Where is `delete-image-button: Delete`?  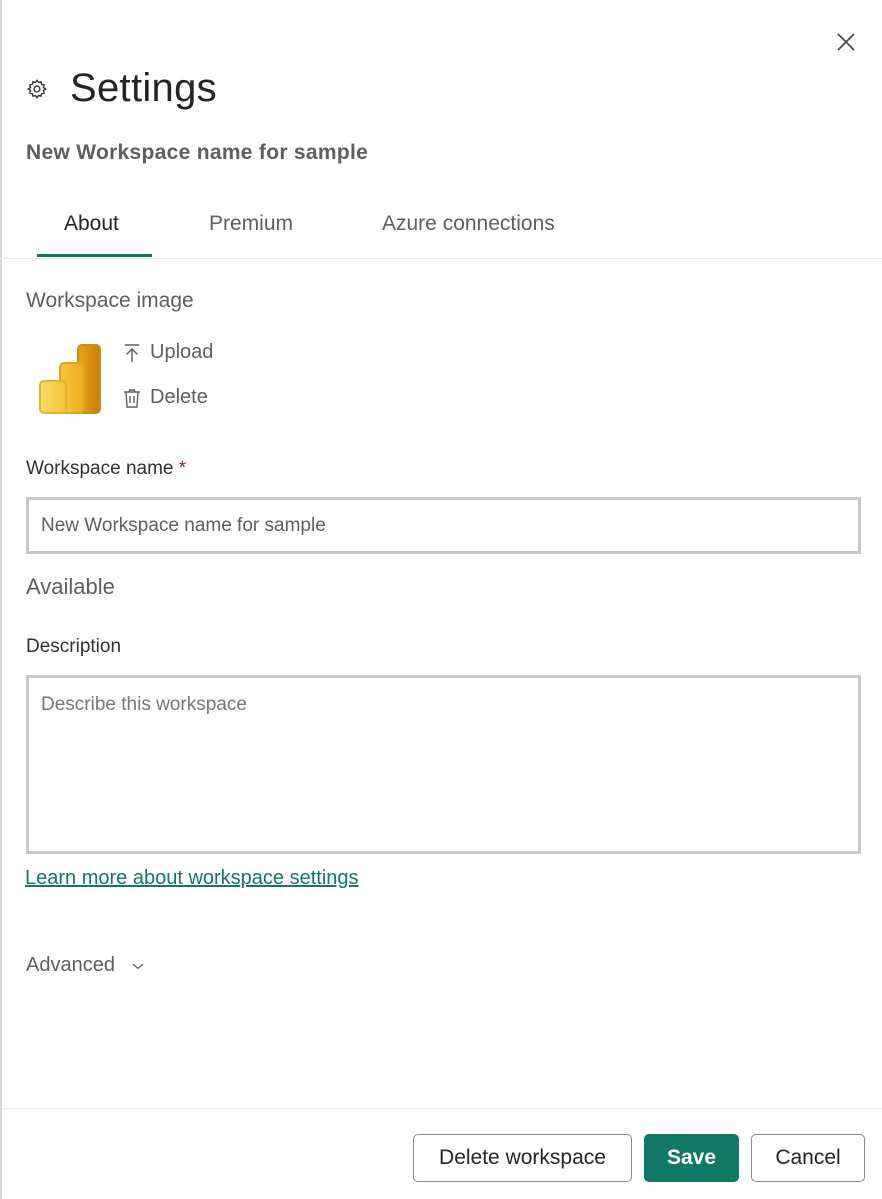
delete-image-button: Delete is located at coordinates (165, 397).